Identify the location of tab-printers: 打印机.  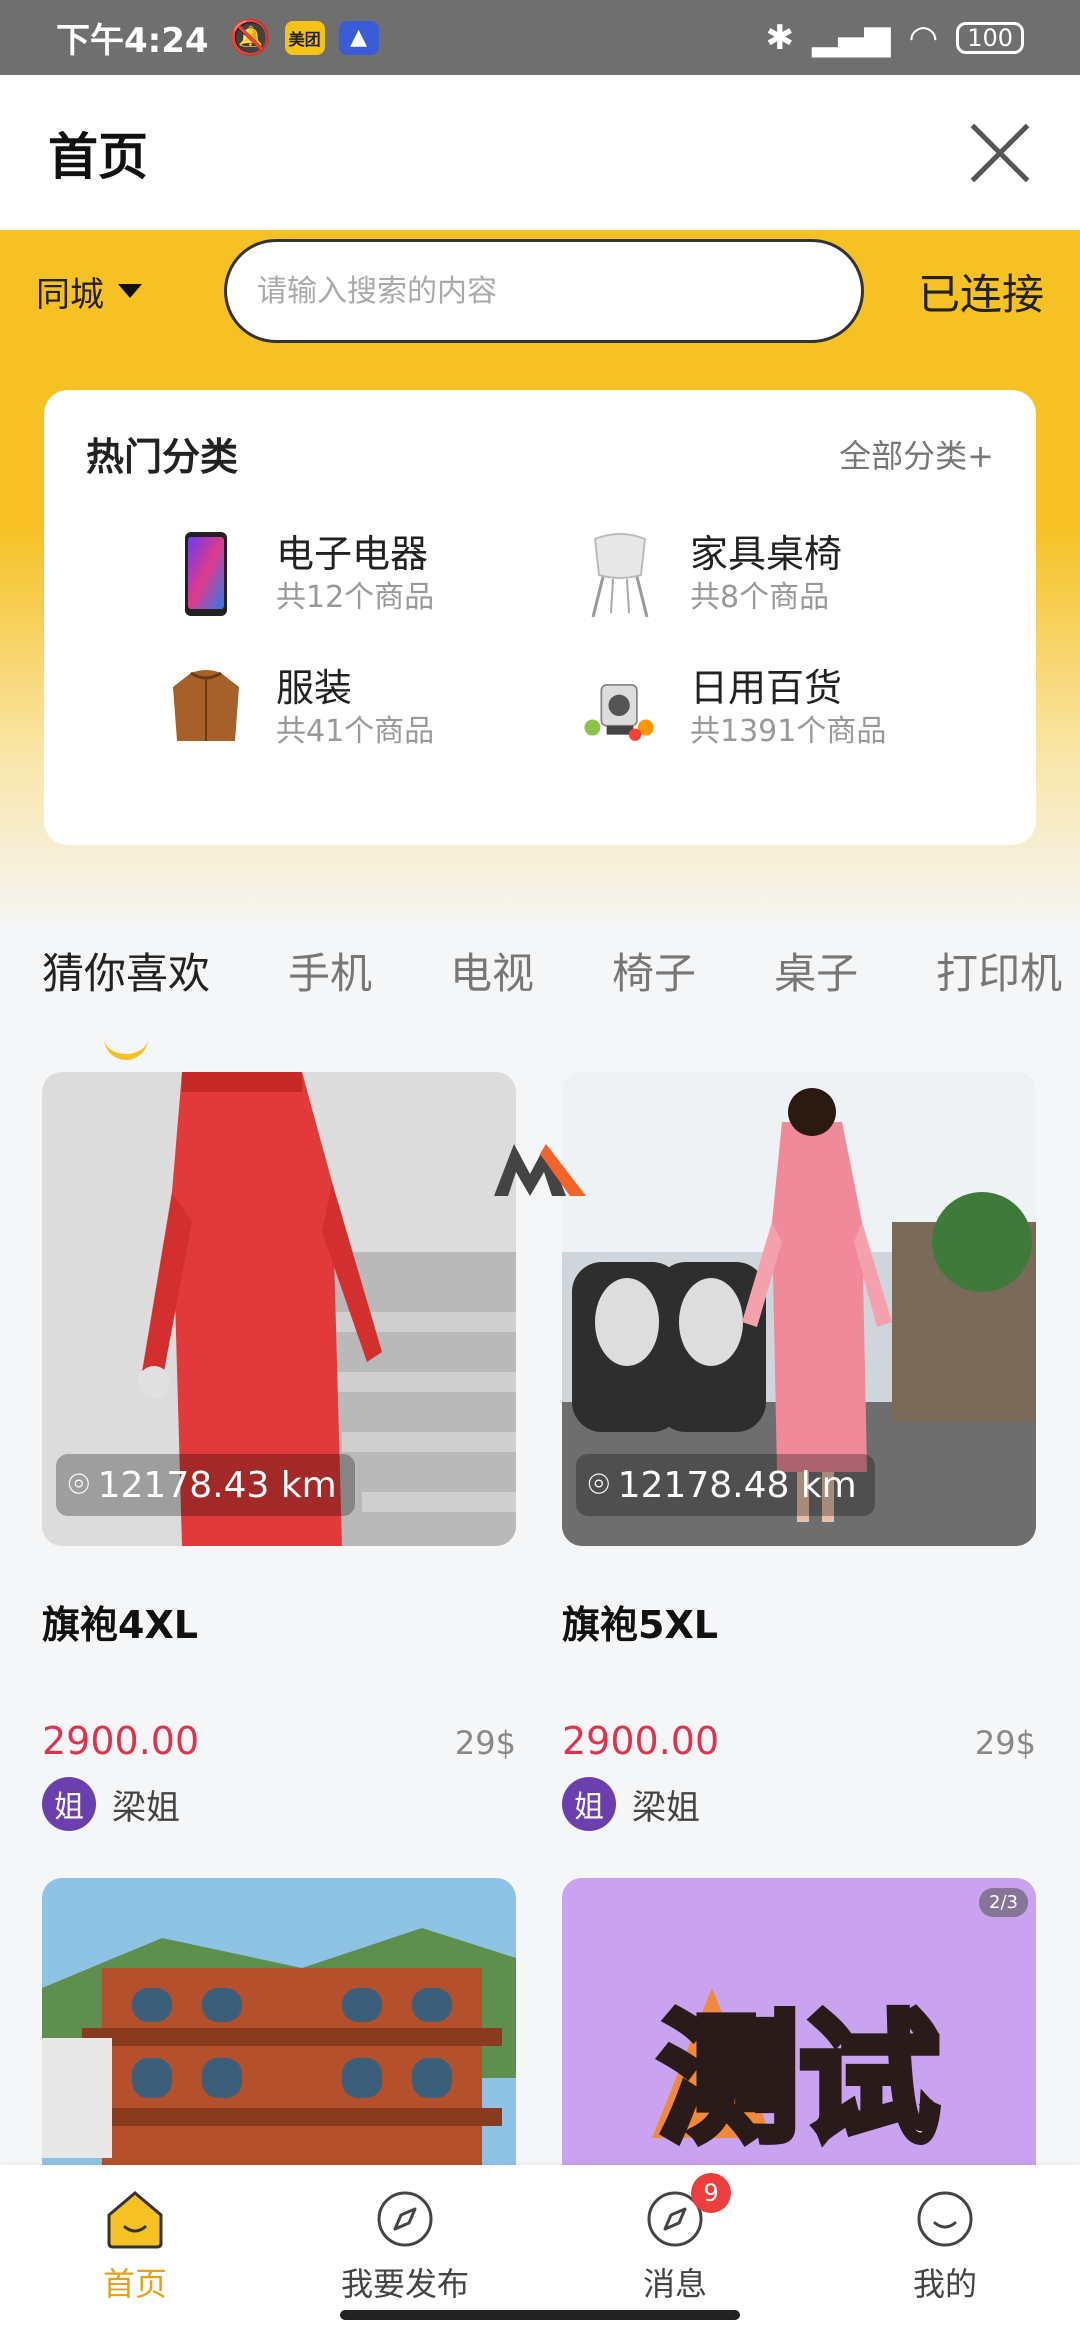
(999, 985).